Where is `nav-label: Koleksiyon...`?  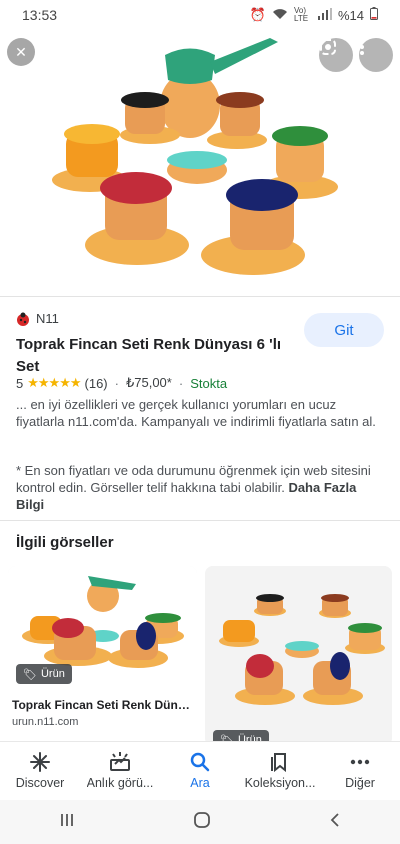 nav-label: Koleksiyon... is located at coordinates (280, 783).